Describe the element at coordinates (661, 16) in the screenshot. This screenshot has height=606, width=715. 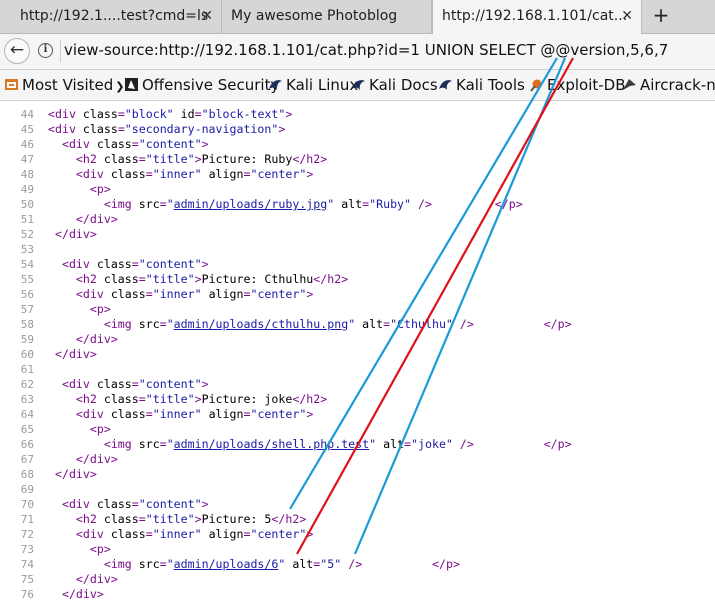
I see `new-tab-icon: +` at that location.